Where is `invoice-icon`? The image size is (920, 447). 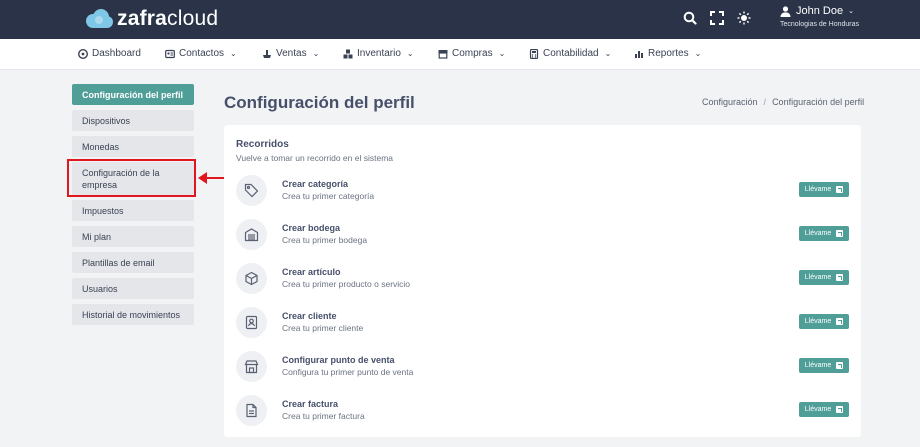
invoice-icon is located at coordinates (251, 410).